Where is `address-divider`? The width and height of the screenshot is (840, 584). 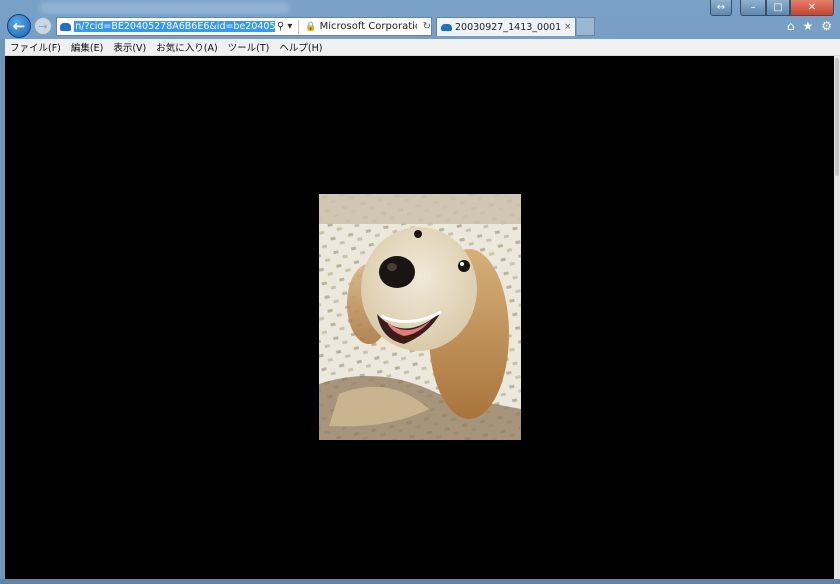 address-divider is located at coordinates (299, 26).